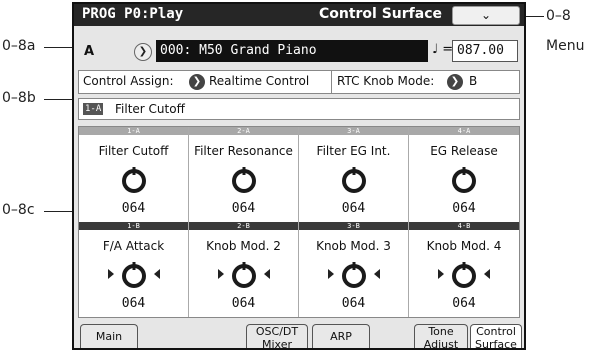 The height and width of the screenshot is (352, 592). Describe the element at coordinates (133, 131) in the screenshot. I see `knob-header: 1-A` at that location.